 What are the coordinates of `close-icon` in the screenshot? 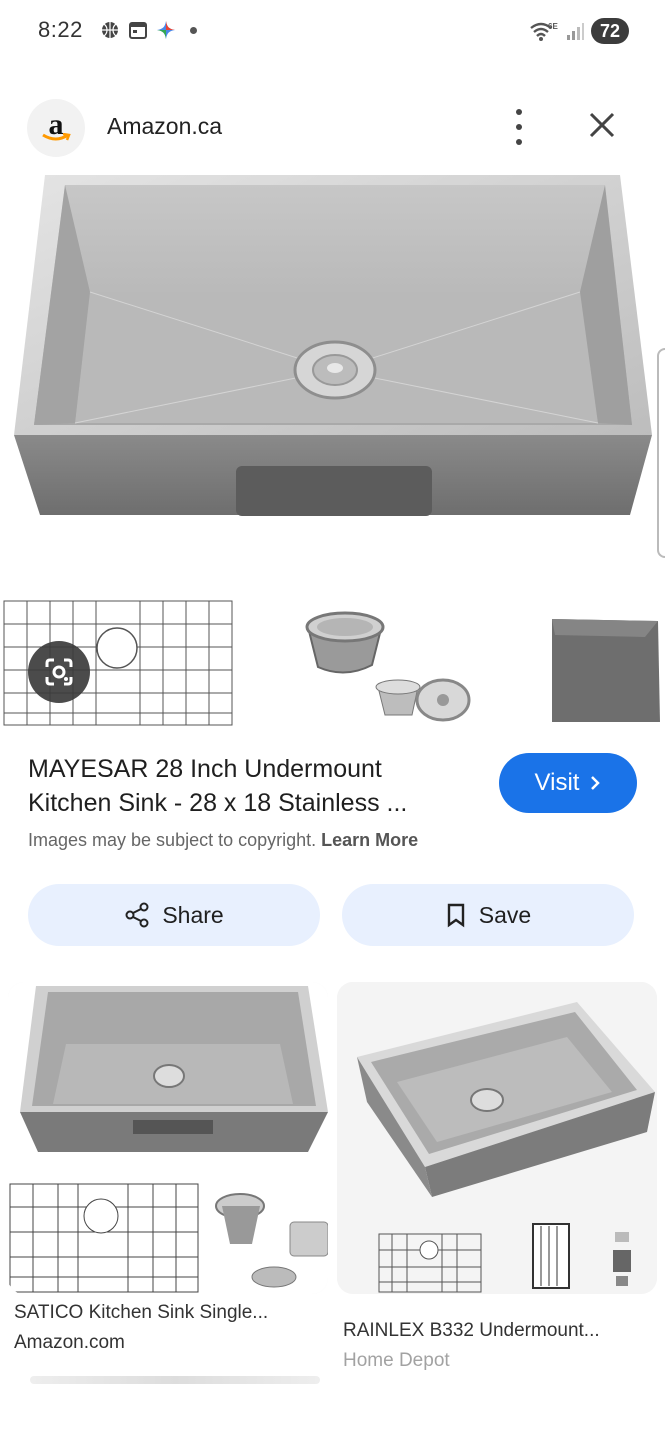 It's located at (602, 125).